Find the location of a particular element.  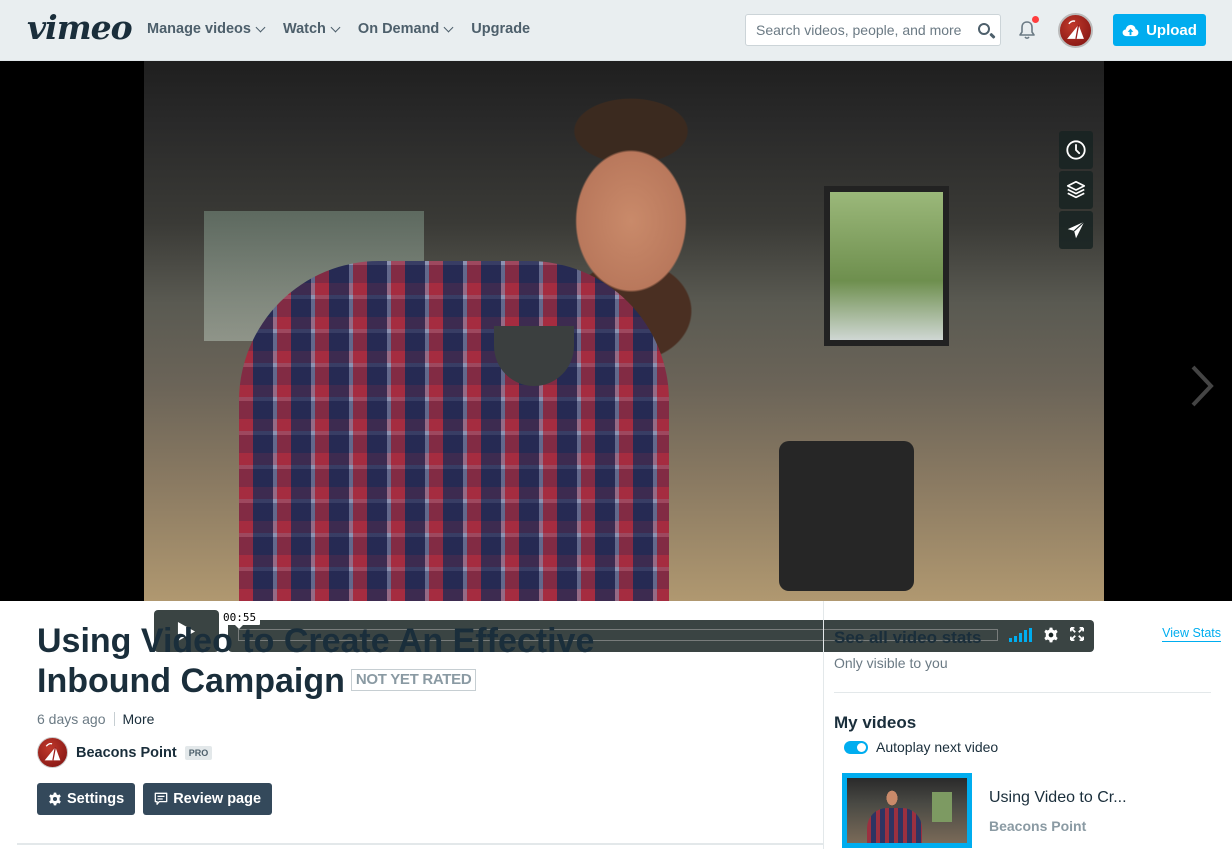

upload-button: Upload is located at coordinates (1159, 30).